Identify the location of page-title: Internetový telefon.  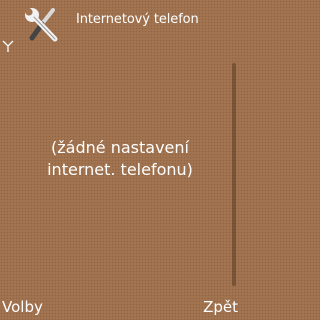
(137, 19).